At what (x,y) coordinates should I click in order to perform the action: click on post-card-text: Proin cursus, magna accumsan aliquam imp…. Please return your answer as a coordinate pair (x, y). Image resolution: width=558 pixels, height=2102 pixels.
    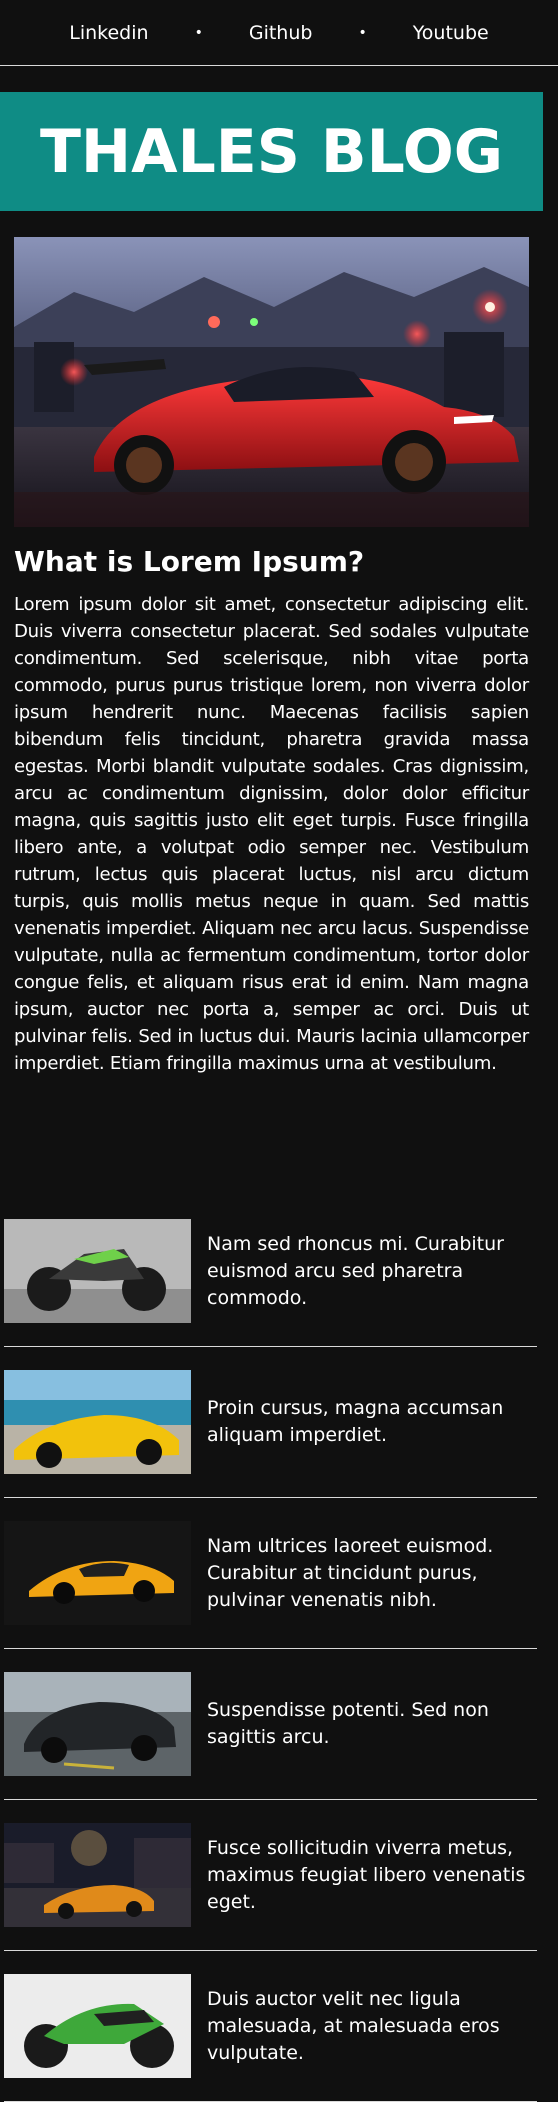
    Looking at the image, I should click on (355, 1421).